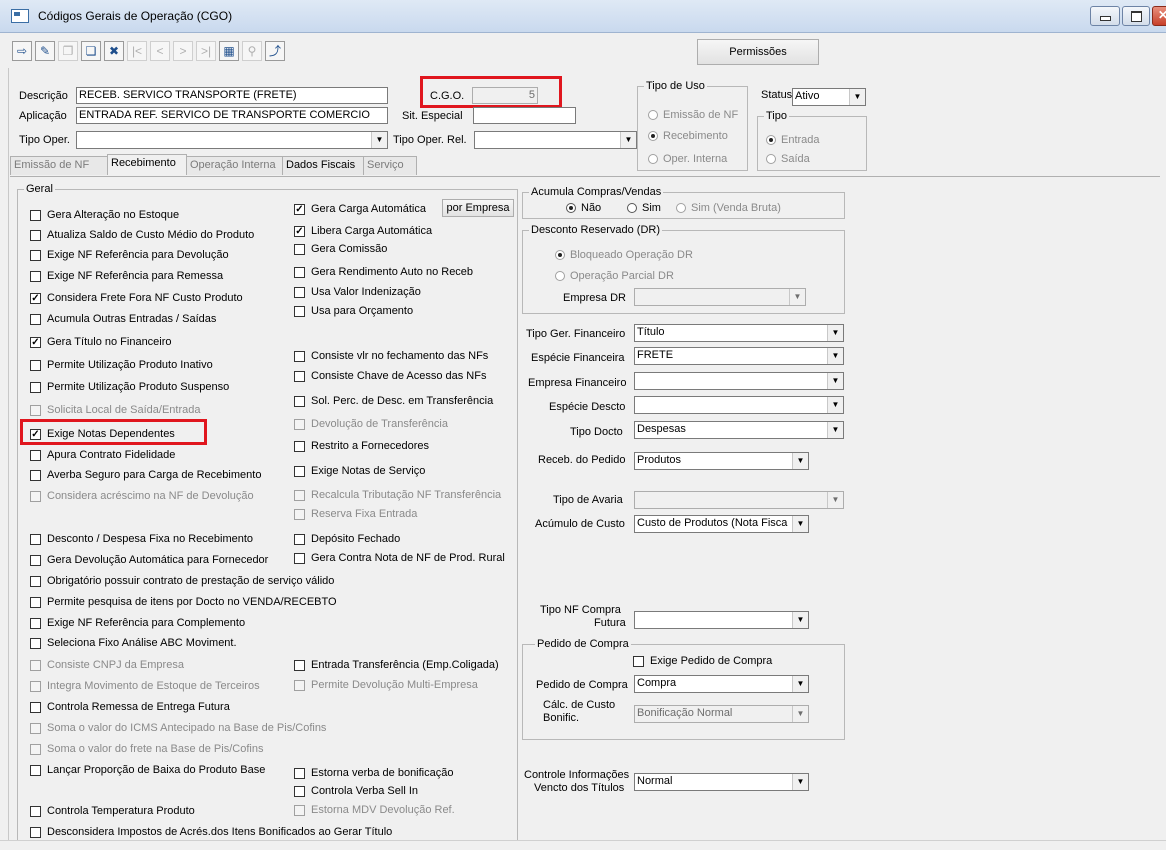 The width and height of the screenshot is (1166, 850). I want to click on left-edge, so click(4, 454).